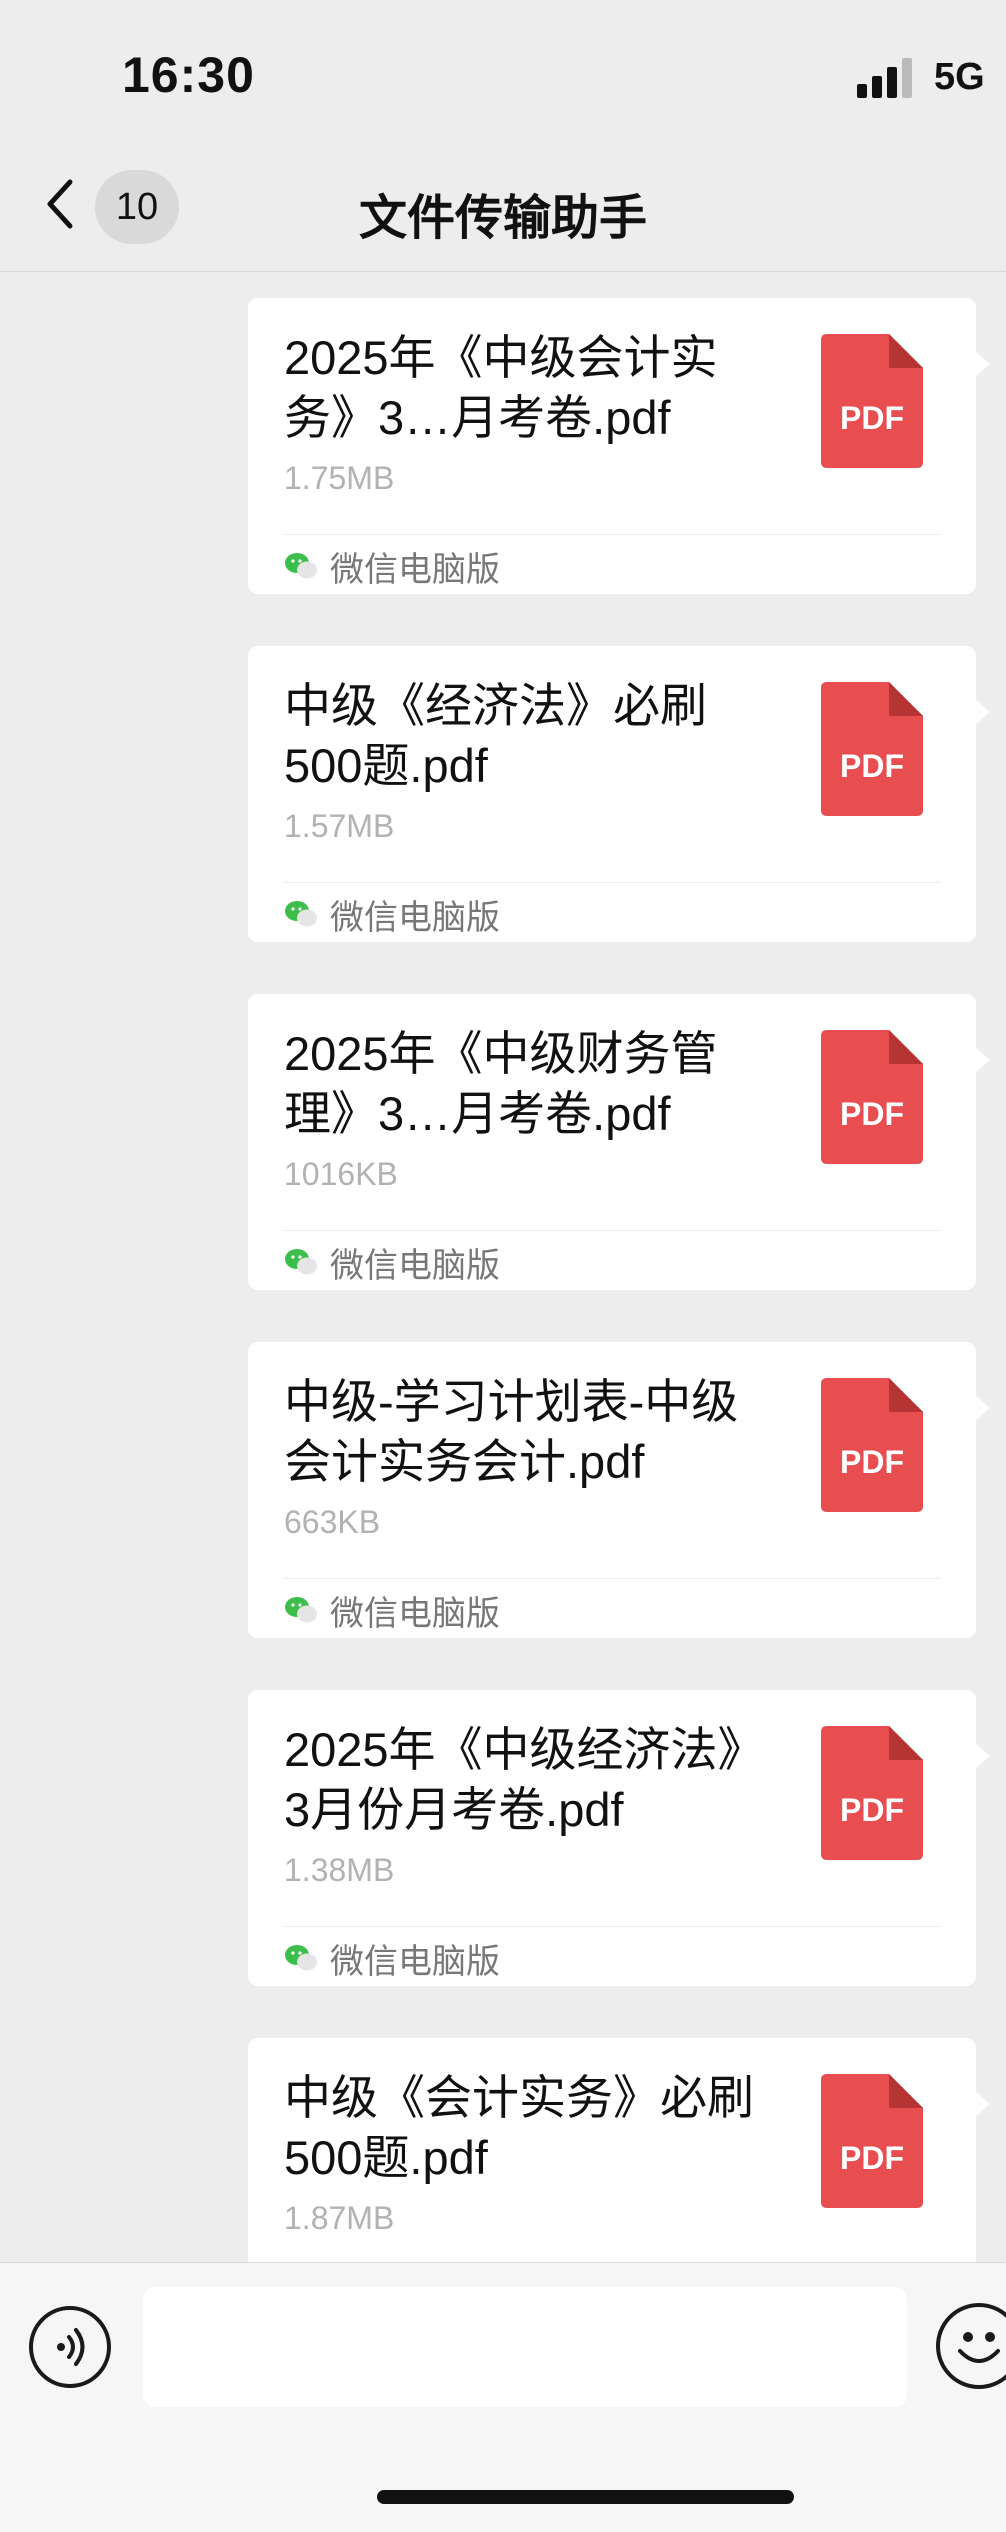  I want to click on file-size: 1.75MB, so click(339, 478).